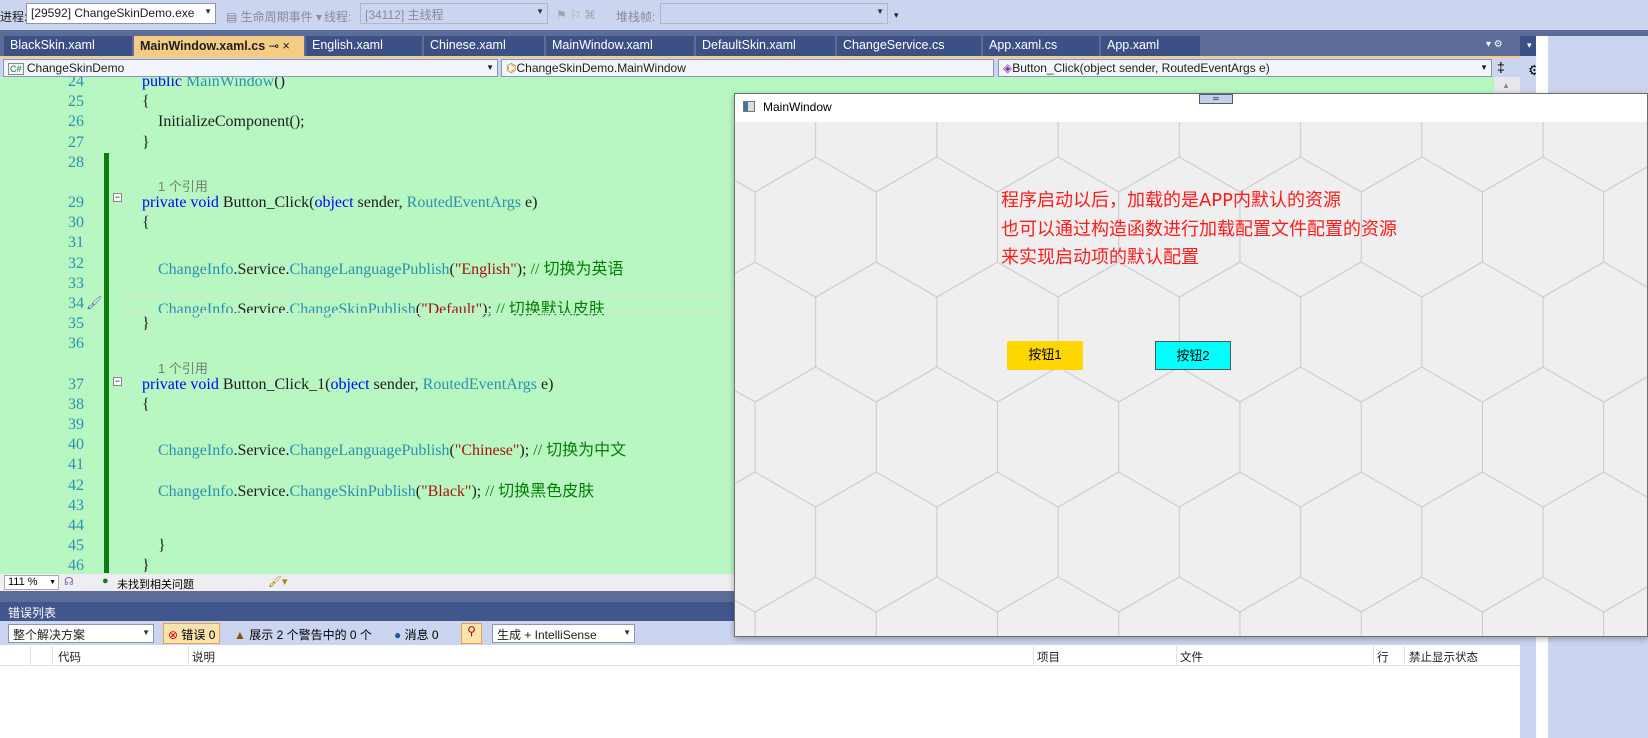 This screenshot has width=1648, height=738. Describe the element at coordinates (155, 584) in the screenshot. I see `issues-status: 未找到相关问题` at that location.